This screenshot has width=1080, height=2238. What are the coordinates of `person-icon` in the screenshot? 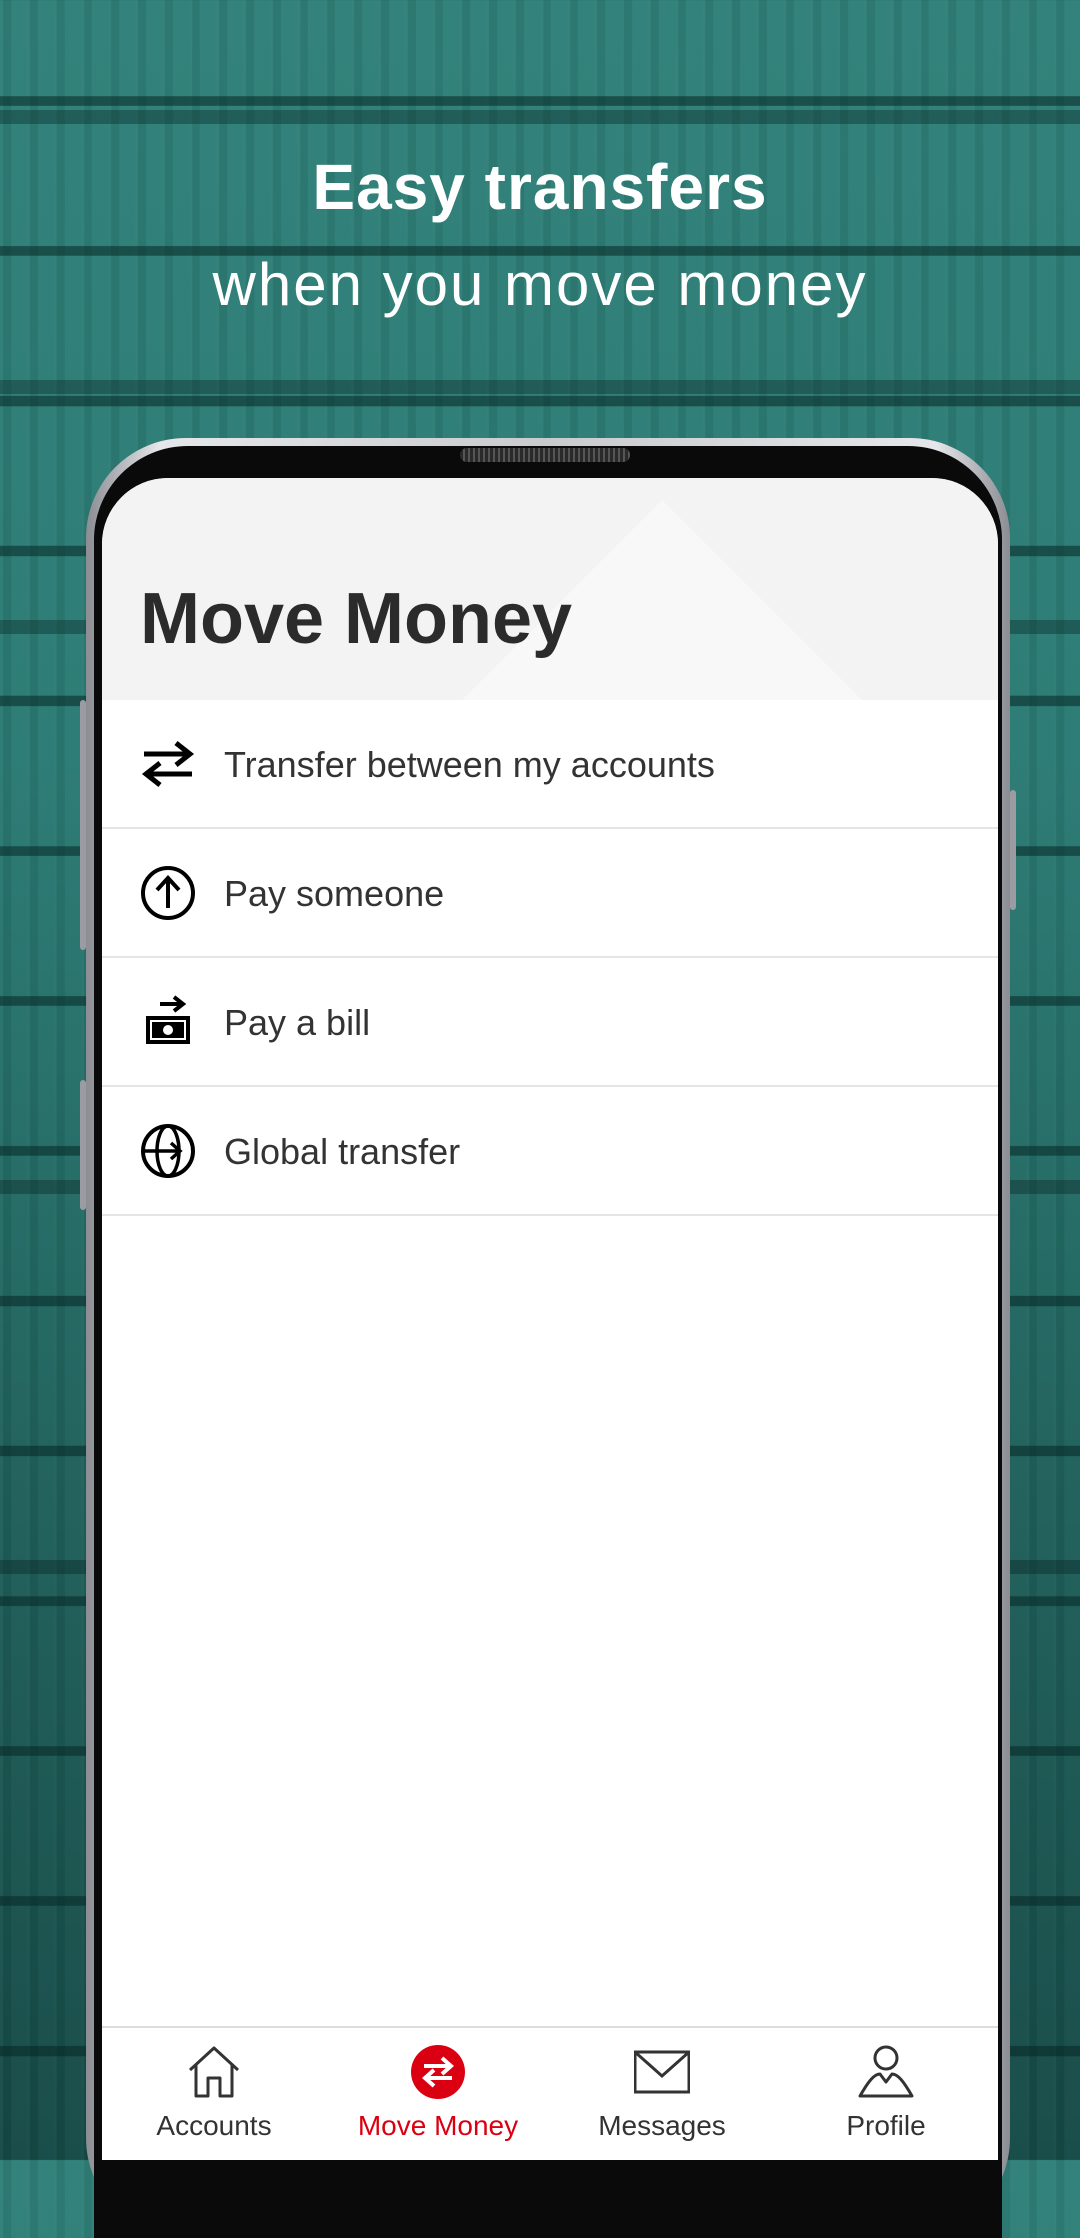 It's located at (886, 2071).